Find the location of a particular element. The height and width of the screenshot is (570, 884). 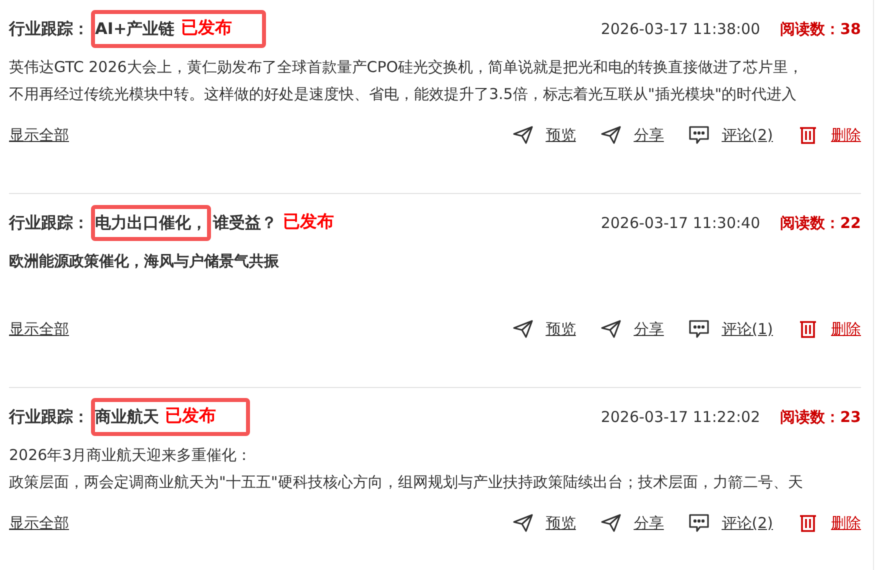

post-time: 2026-03-17 11:22:02 is located at coordinates (680, 417).